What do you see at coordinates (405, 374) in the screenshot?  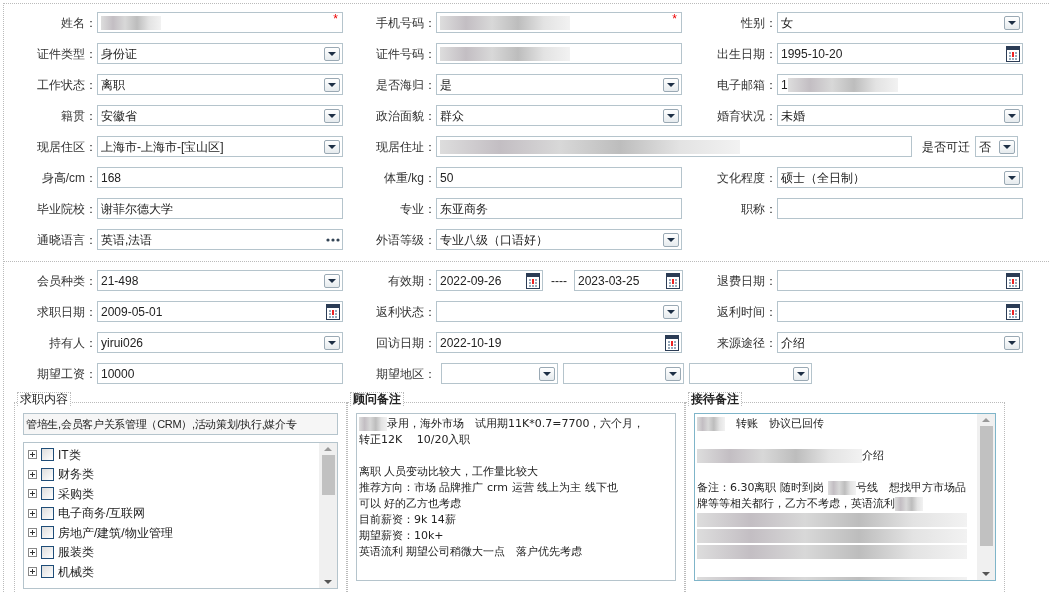 I see `field-label: 期望地区：` at bounding box center [405, 374].